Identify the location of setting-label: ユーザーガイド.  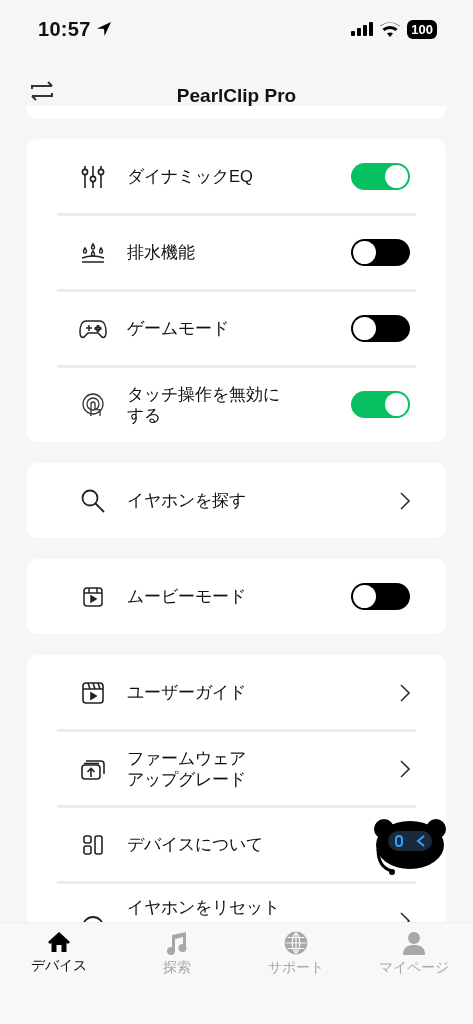
(187, 692).